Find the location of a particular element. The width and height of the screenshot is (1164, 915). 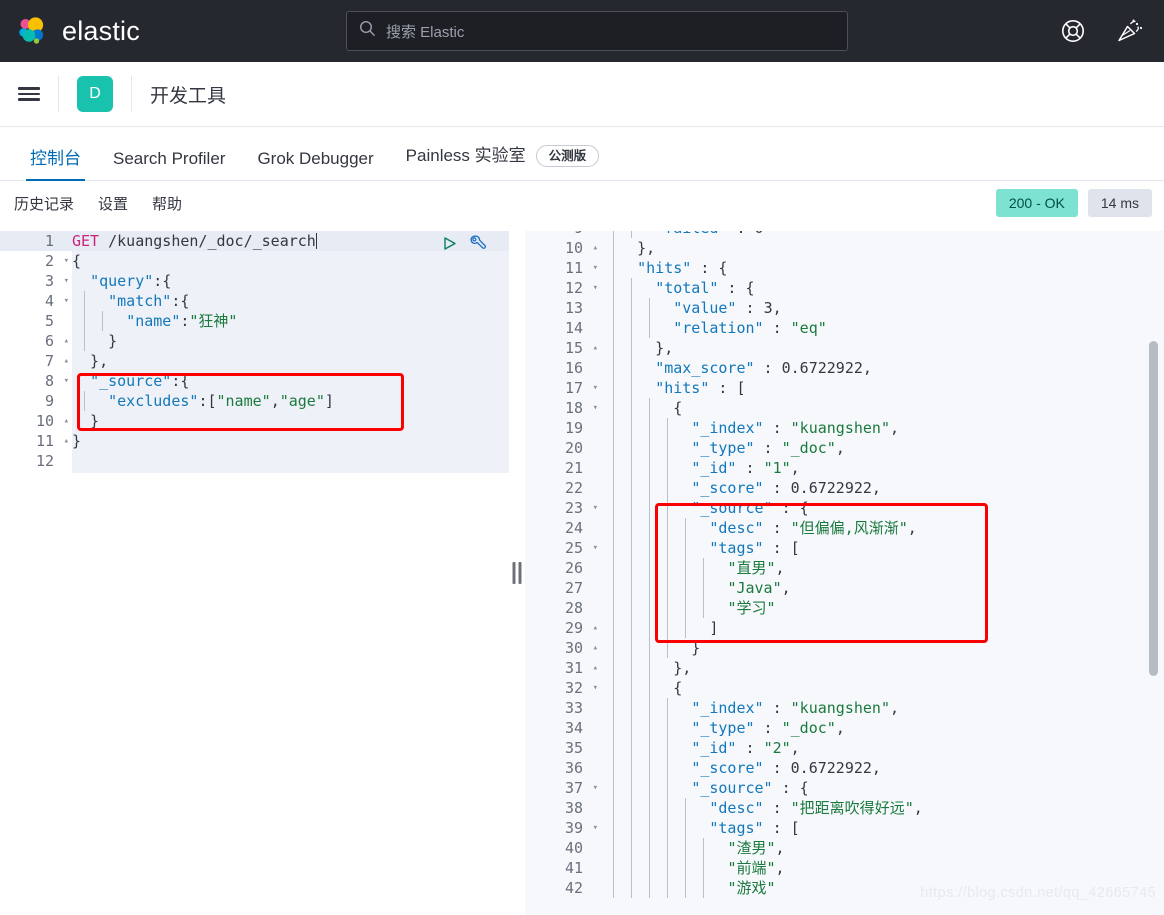

history-link: 历史记录 is located at coordinates (44, 203).